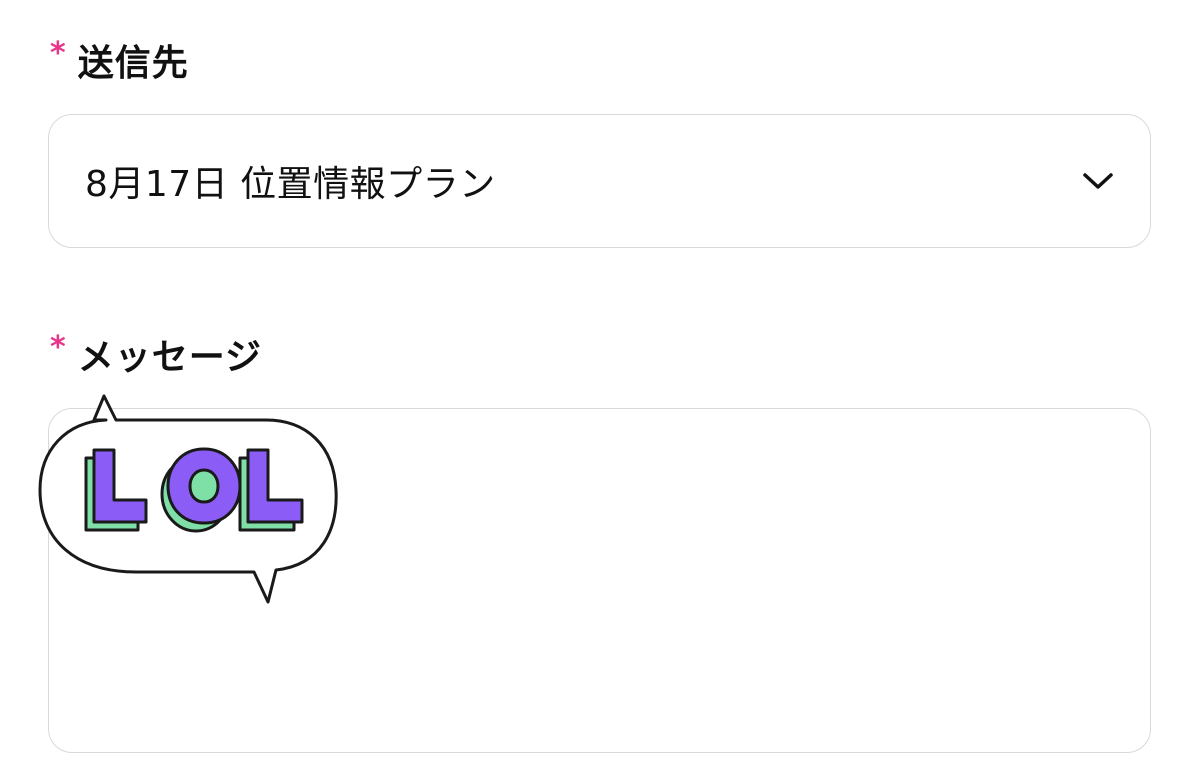 This screenshot has height=784, width=1200. I want to click on message-label: * メッセージ, so click(156, 354).